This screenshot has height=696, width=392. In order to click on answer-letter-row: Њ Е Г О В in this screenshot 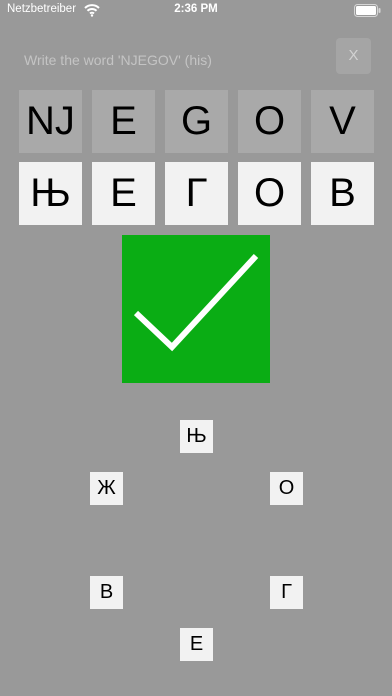, I will do `click(196, 193)`.